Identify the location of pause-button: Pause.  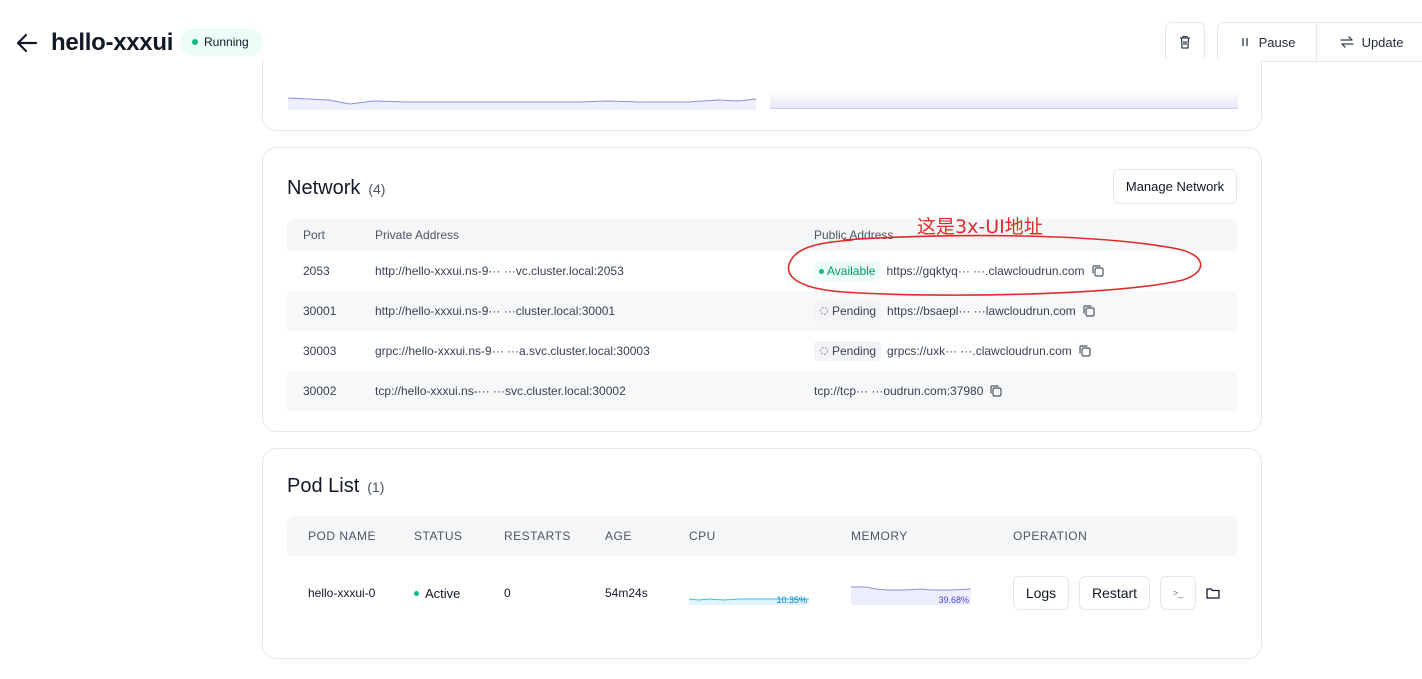
(1268, 42).